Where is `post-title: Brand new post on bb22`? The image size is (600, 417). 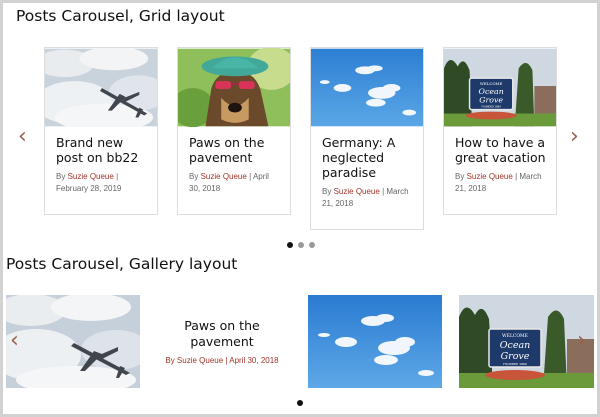
post-title: Brand new post on bb22 is located at coordinates (101, 146).